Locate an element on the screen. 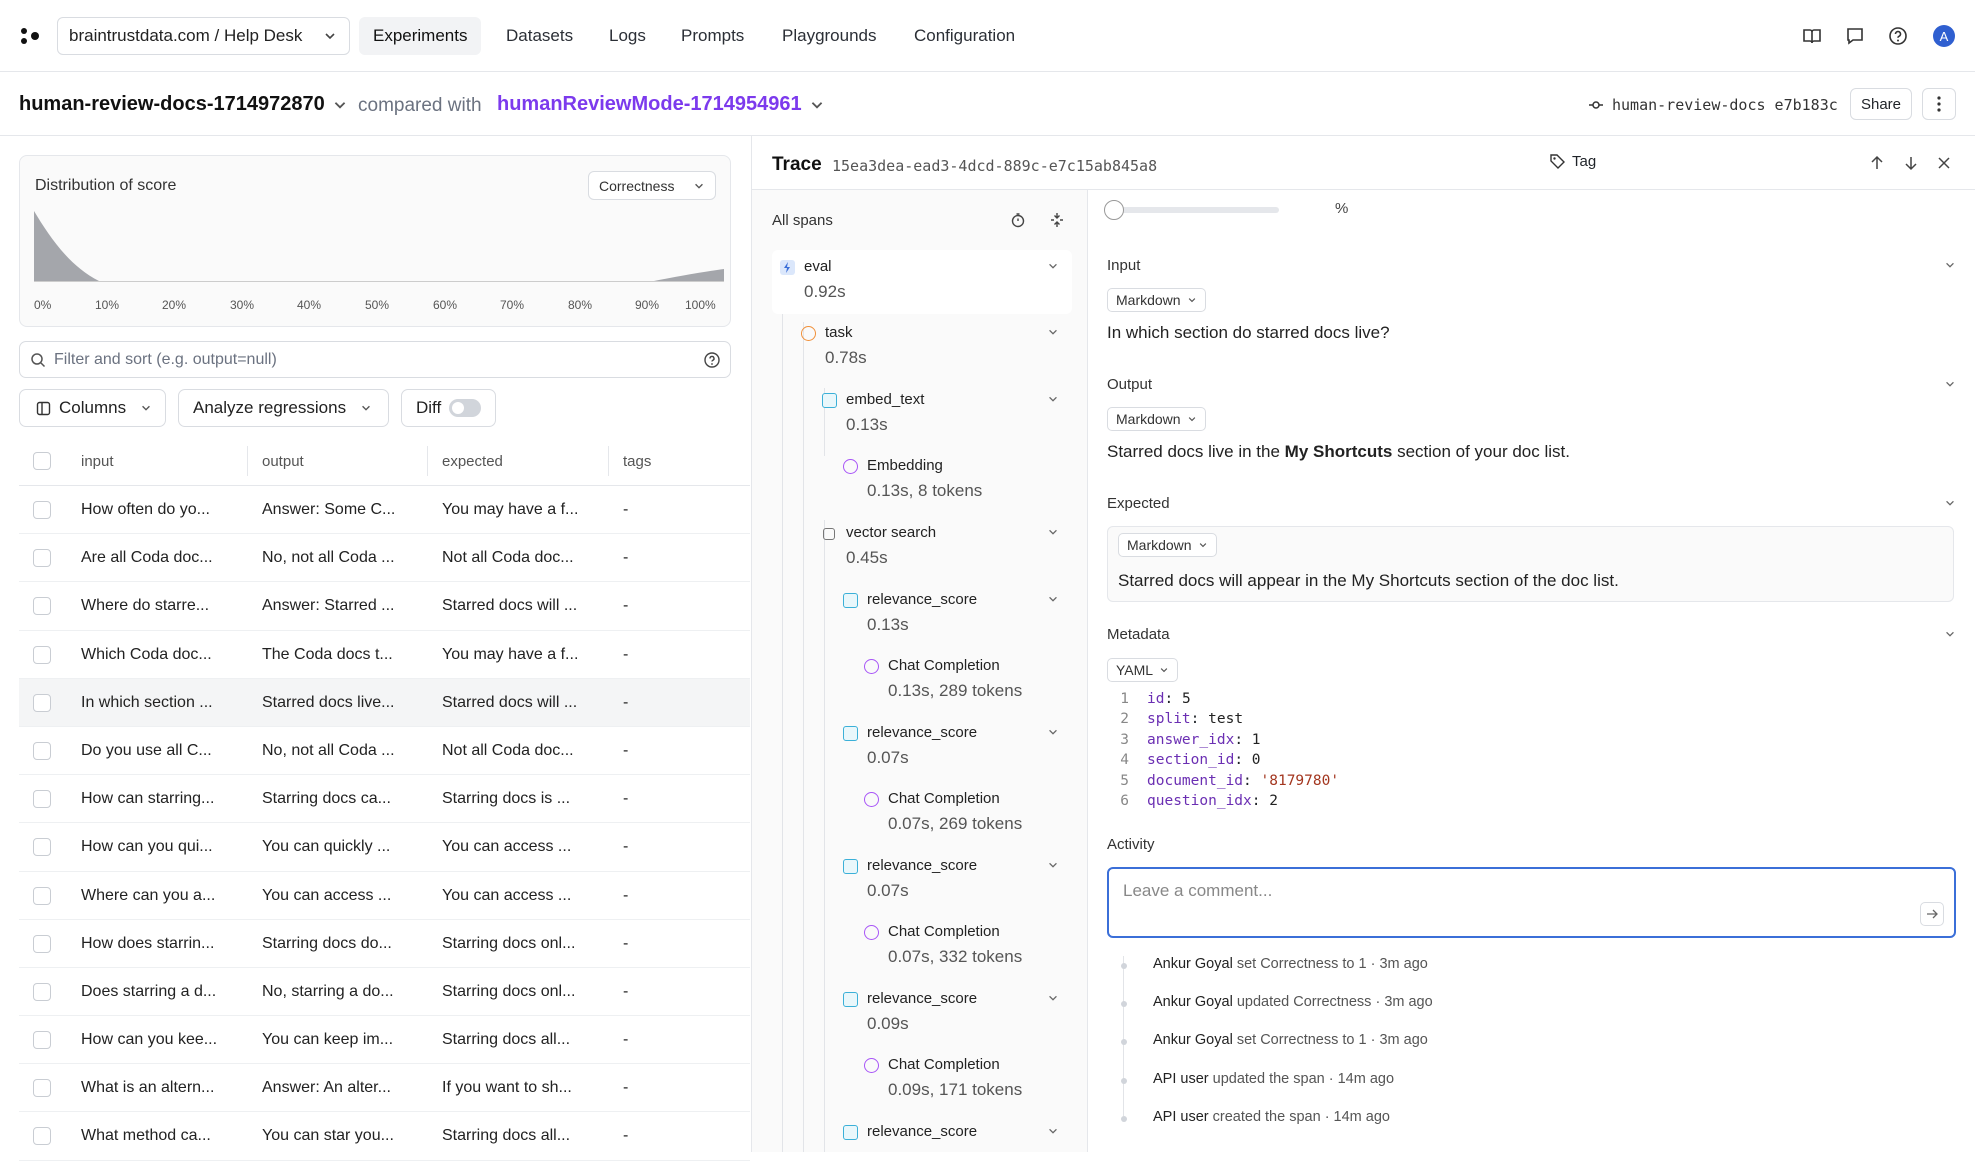 The width and height of the screenshot is (1975, 1161). chat-feedback-icon is located at coordinates (1855, 36).